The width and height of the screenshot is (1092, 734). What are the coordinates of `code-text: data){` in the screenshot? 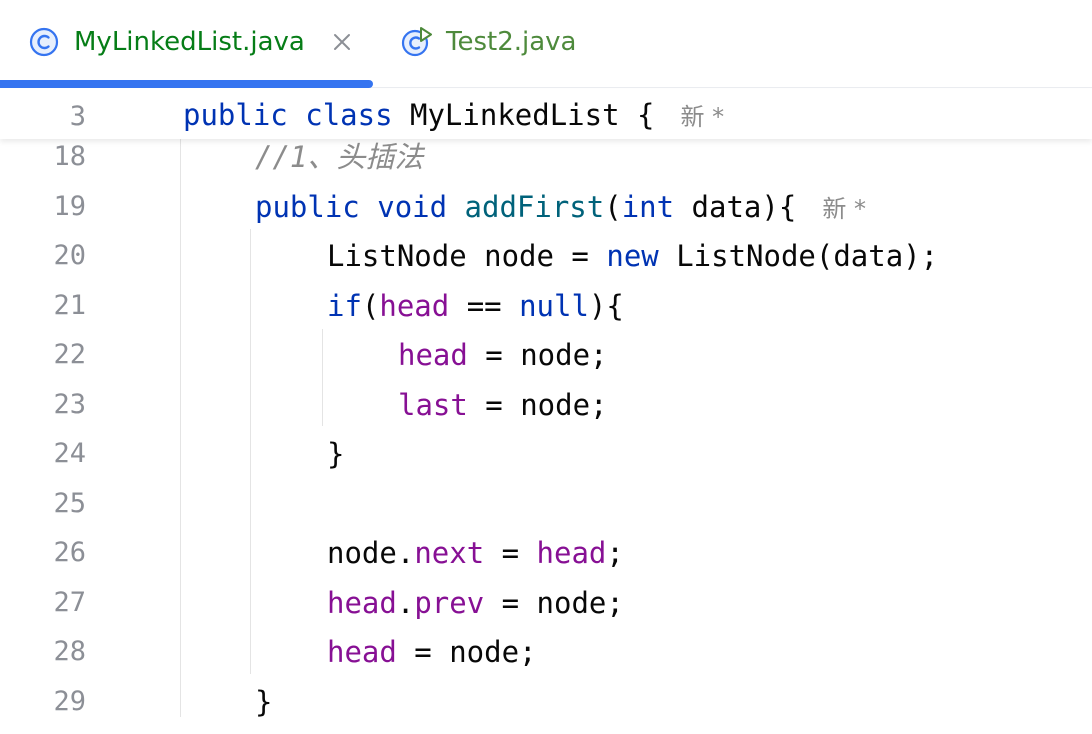 It's located at (735, 207).